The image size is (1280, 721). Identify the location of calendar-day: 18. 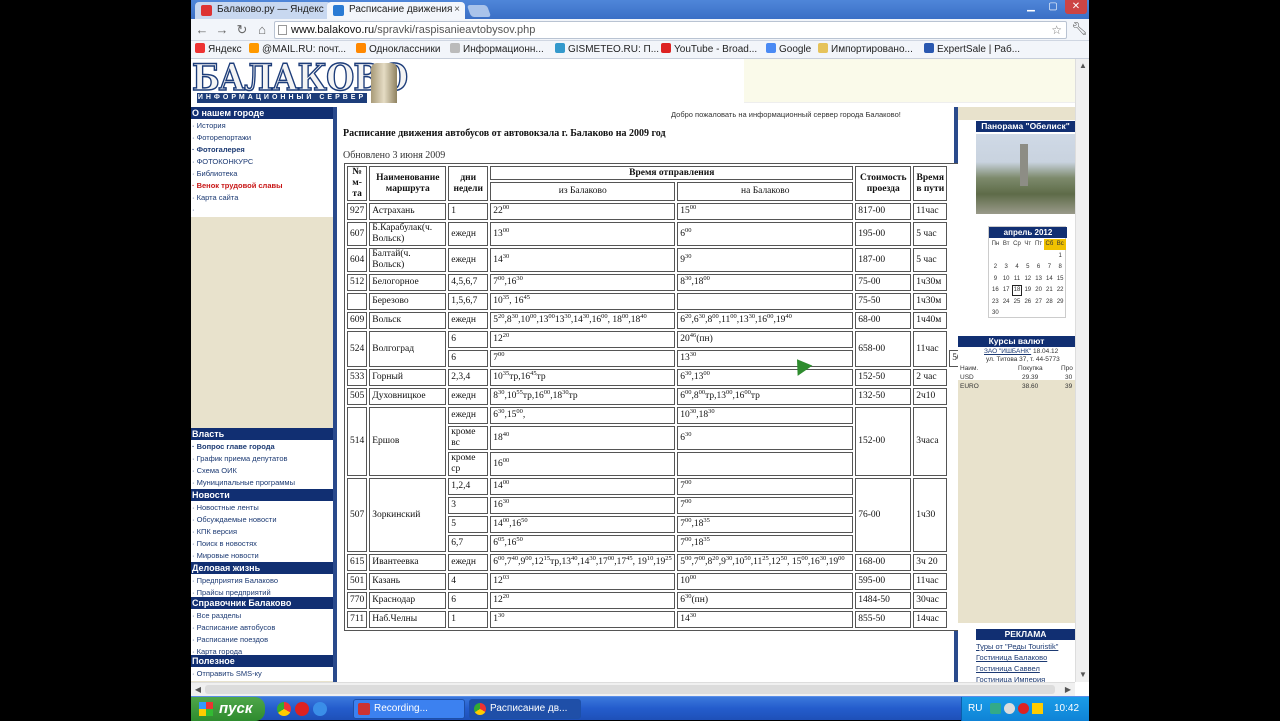
(1017, 290).